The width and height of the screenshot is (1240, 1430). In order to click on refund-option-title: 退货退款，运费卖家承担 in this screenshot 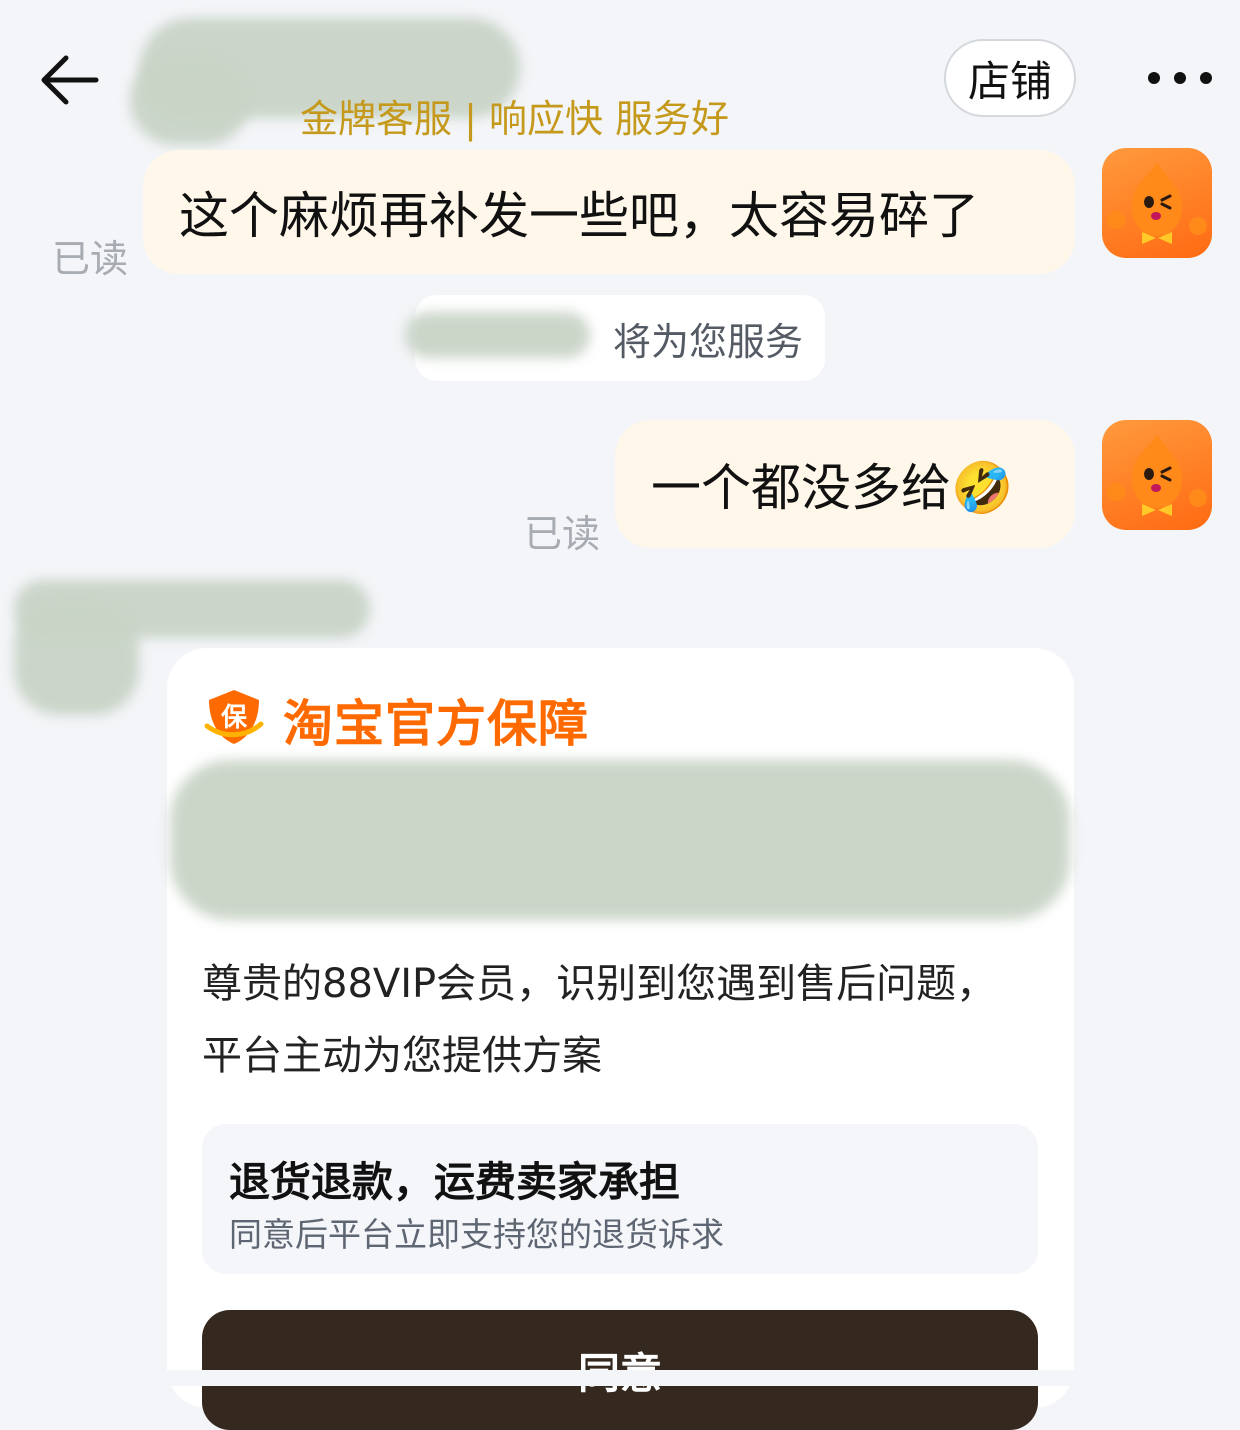, I will do `click(454, 1182)`.